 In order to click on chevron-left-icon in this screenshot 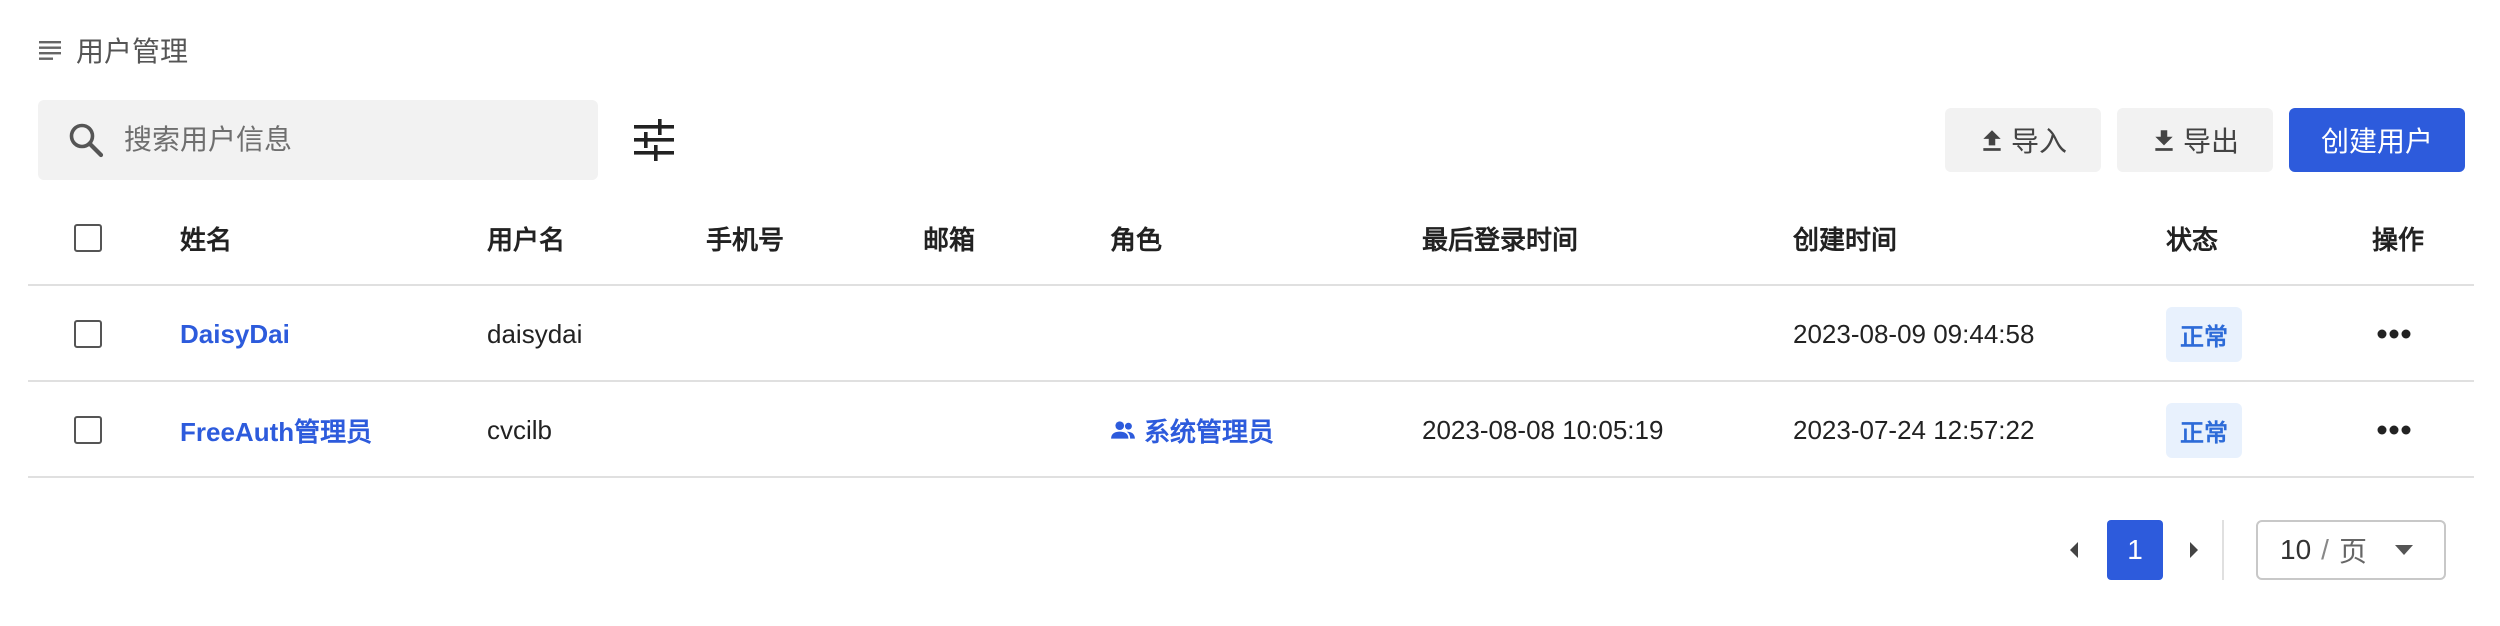, I will do `click(2074, 550)`.